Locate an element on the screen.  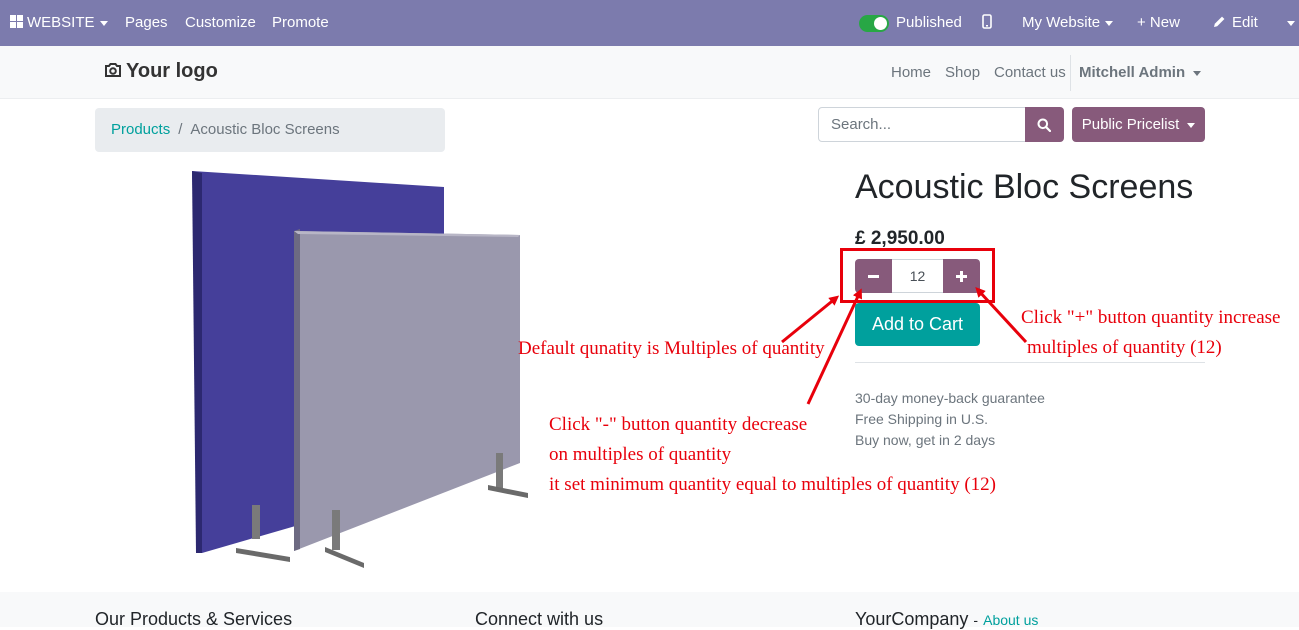
breadcrumb-products-link: Products is located at coordinates (140, 129).